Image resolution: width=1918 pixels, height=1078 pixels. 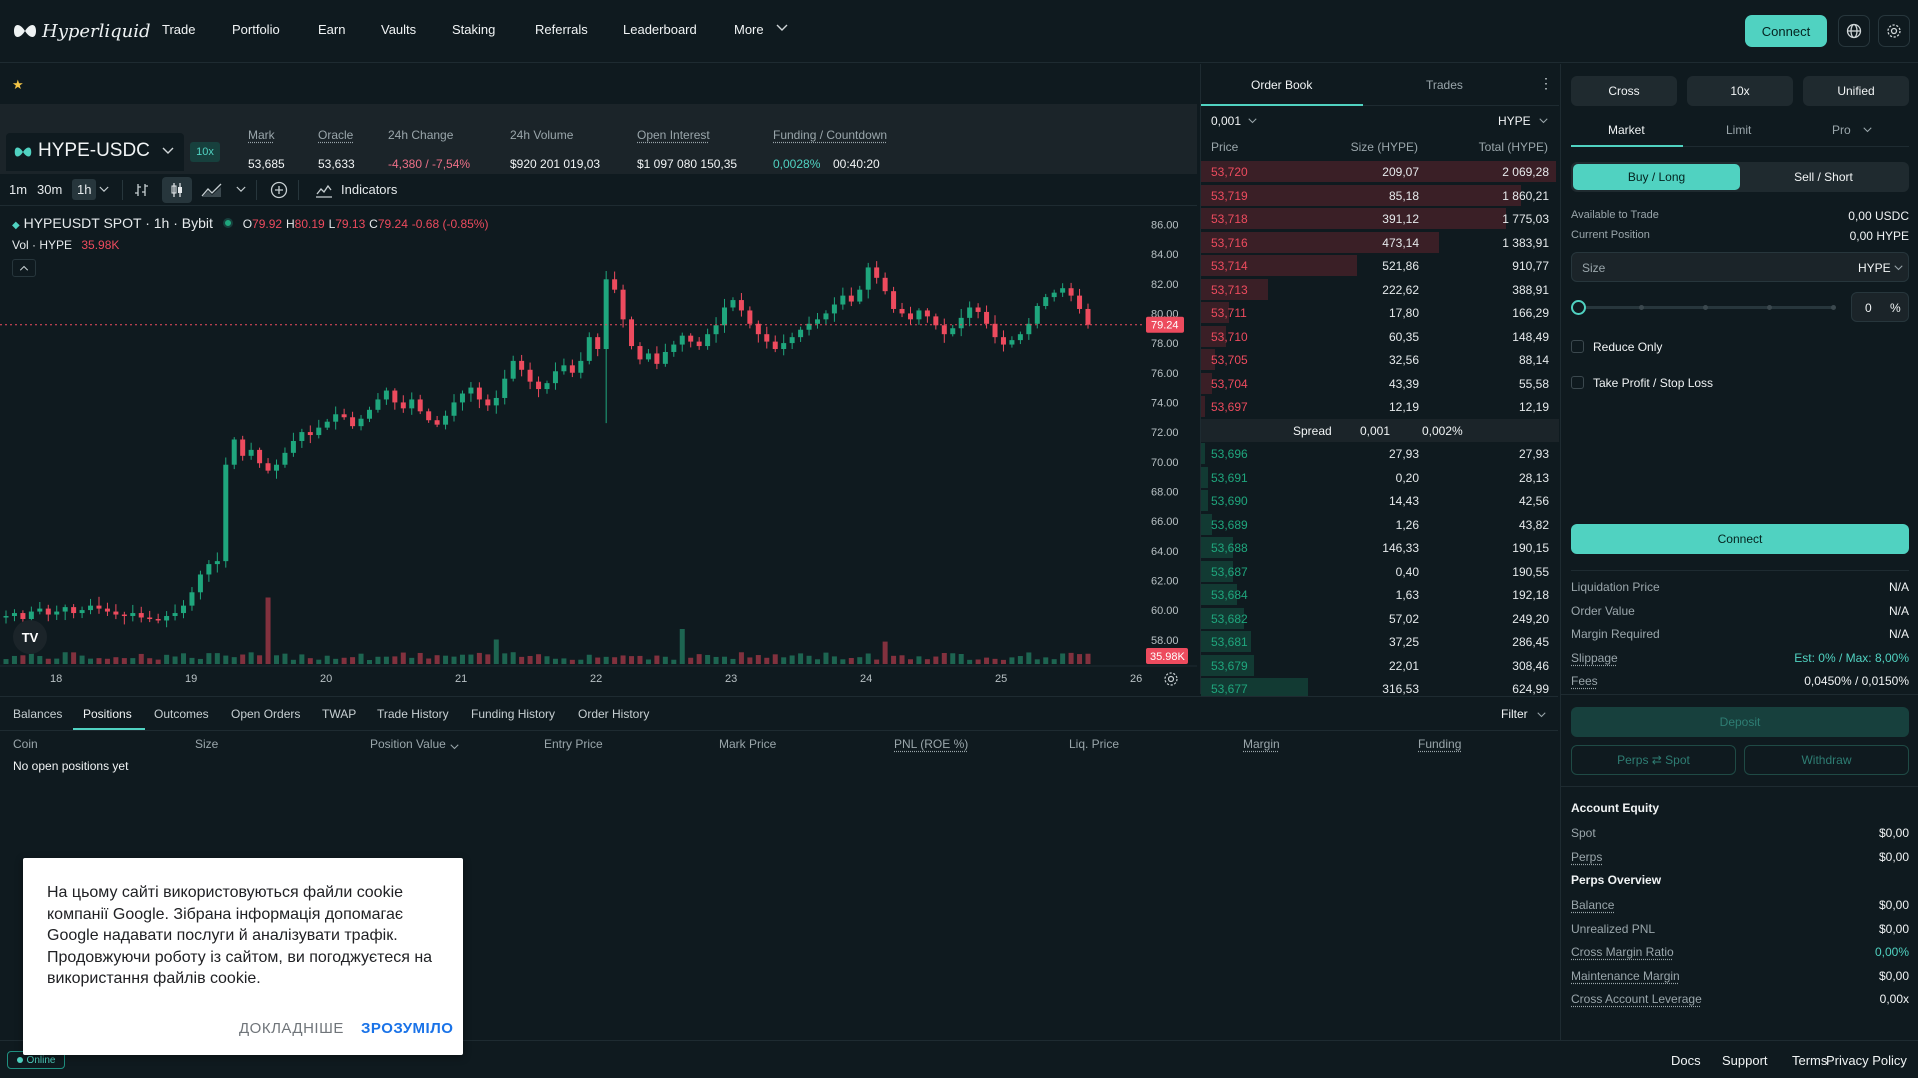 What do you see at coordinates (1380, 242) in the screenshot?
I see `ask-row: 53,716 473,14 1 383,91` at bounding box center [1380, 242].